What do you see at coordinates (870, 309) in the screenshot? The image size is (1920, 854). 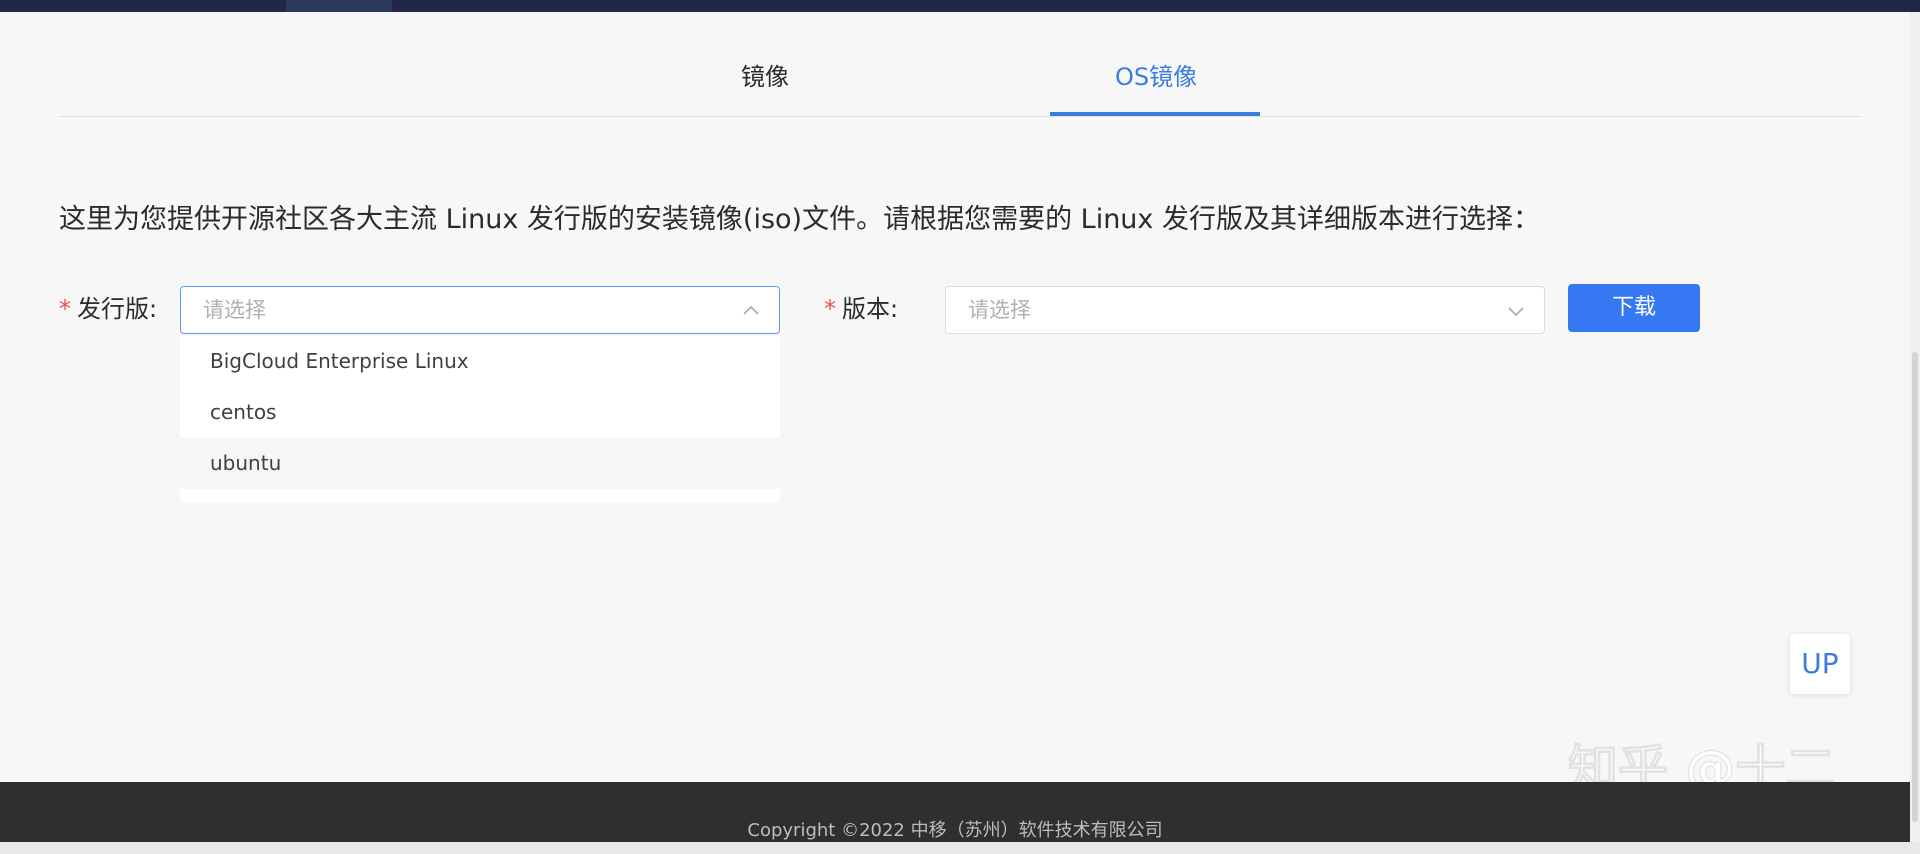 I see `version-label-text: 版本:` at bounding box center [870, 309].